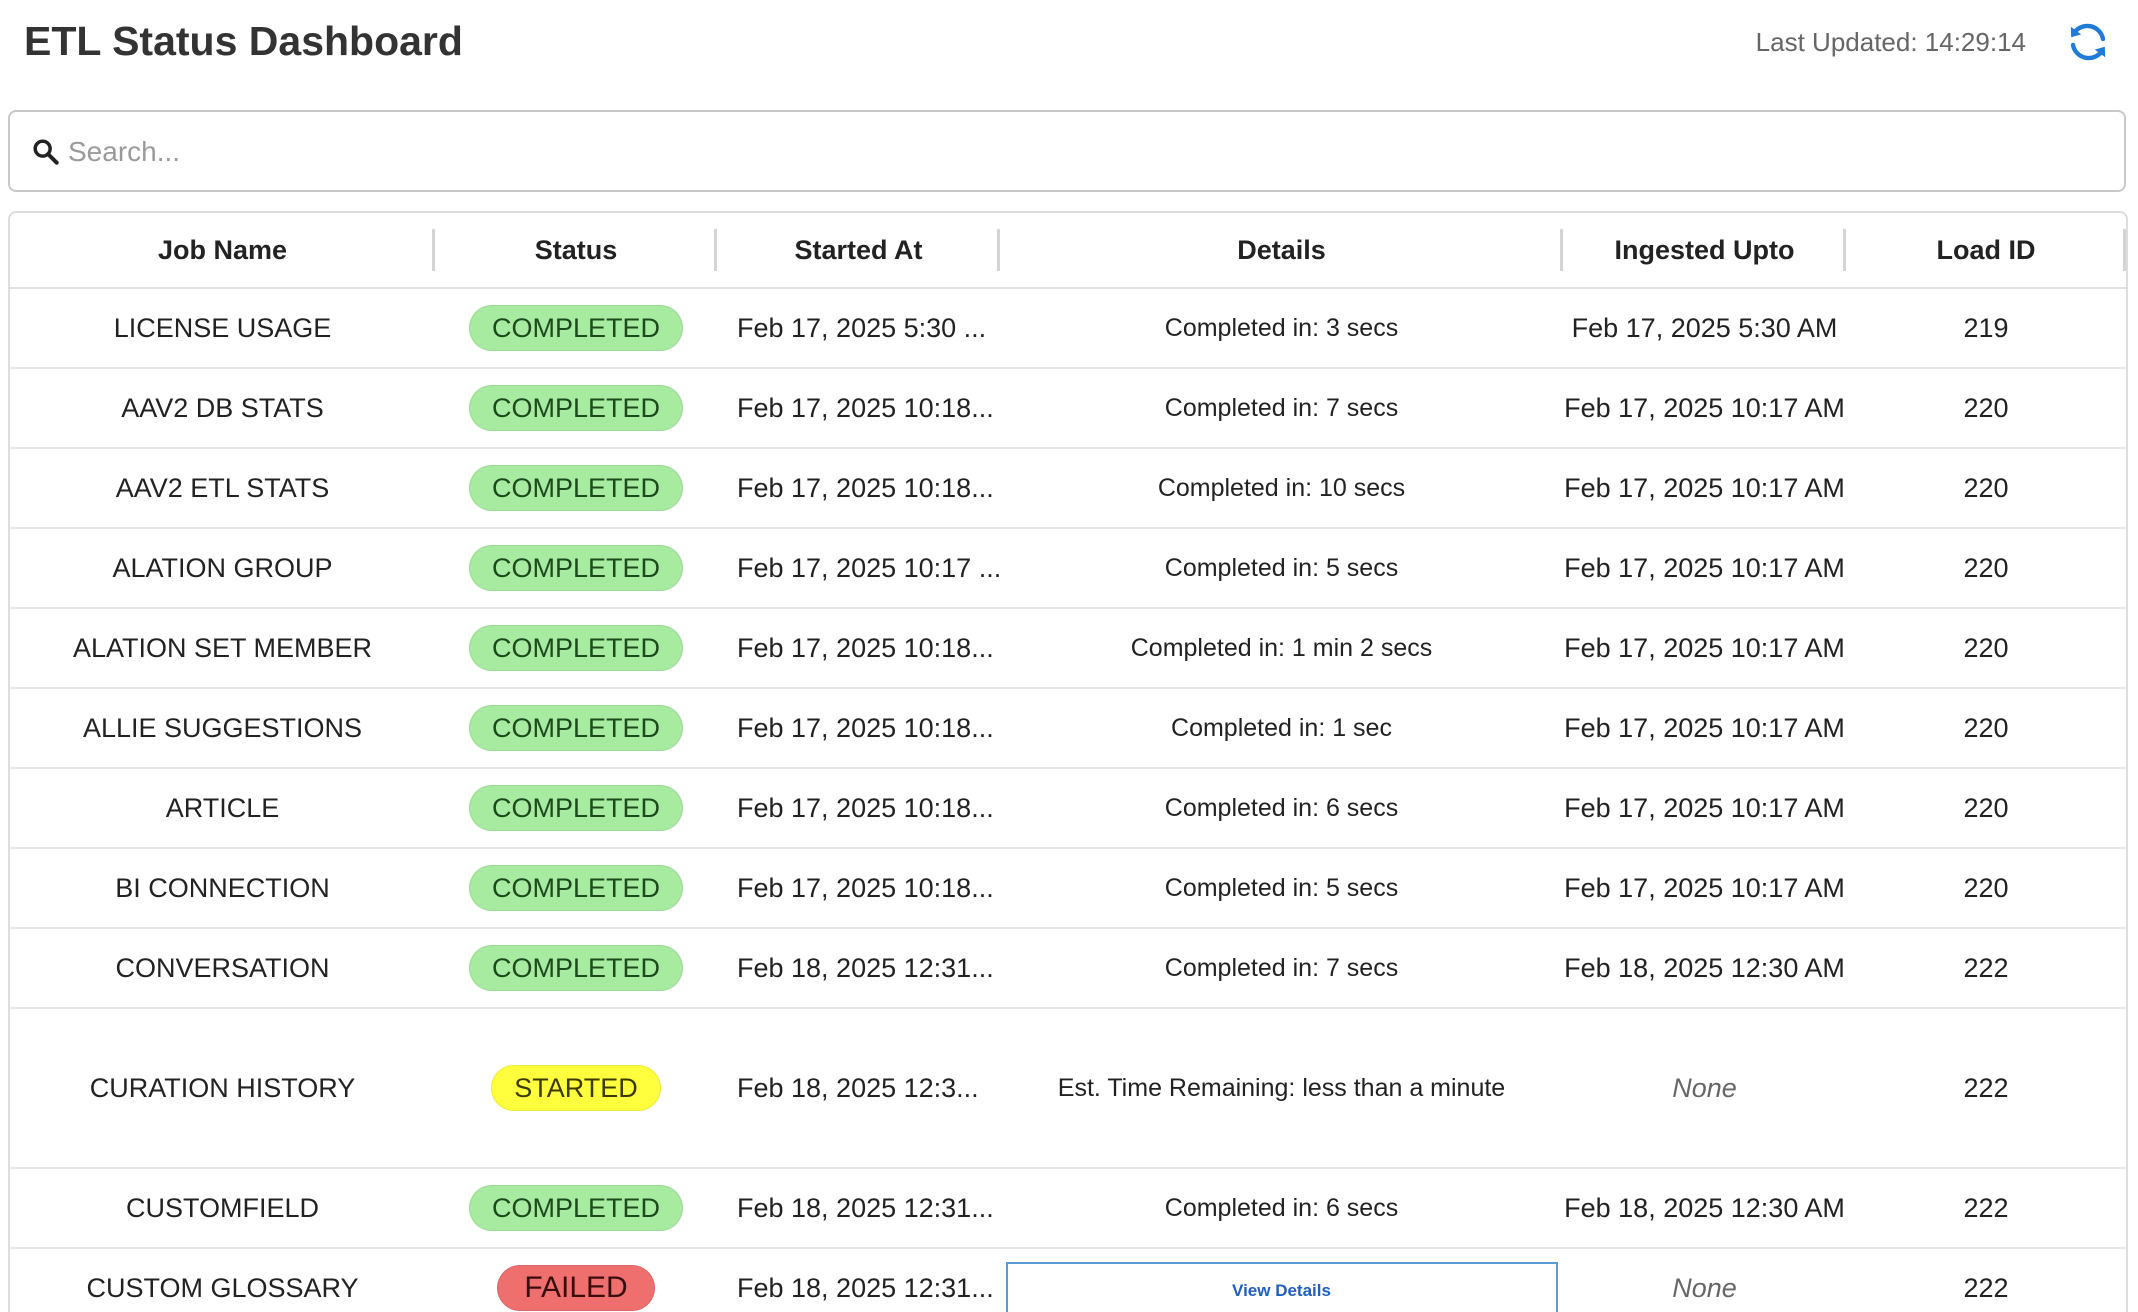  I want to click on column-header-load-id: Load ID, so click(1986, 251).